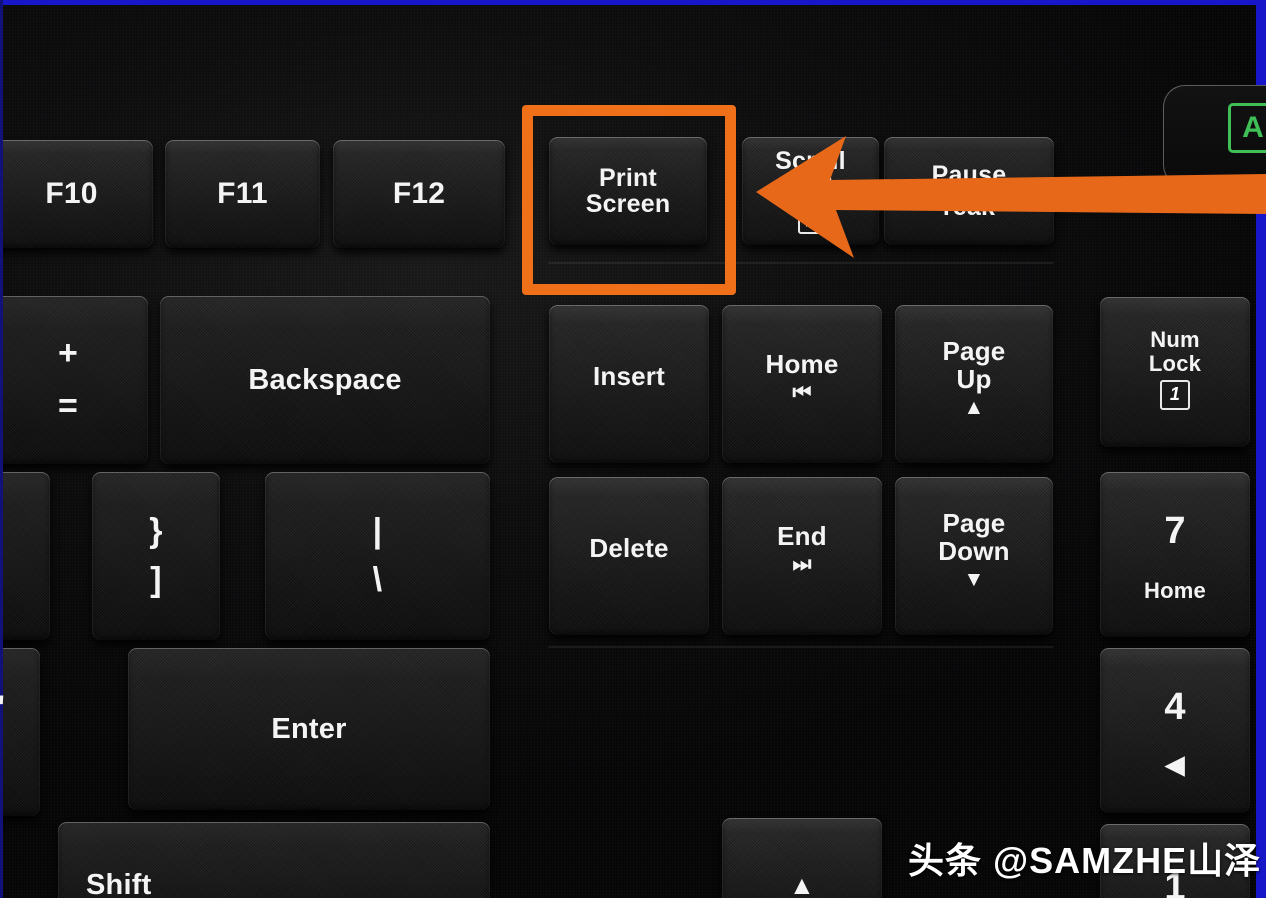  Describe the element at coordinates (629, 200) in the screenshot. I see `print-screen-highlight-box` at that location.